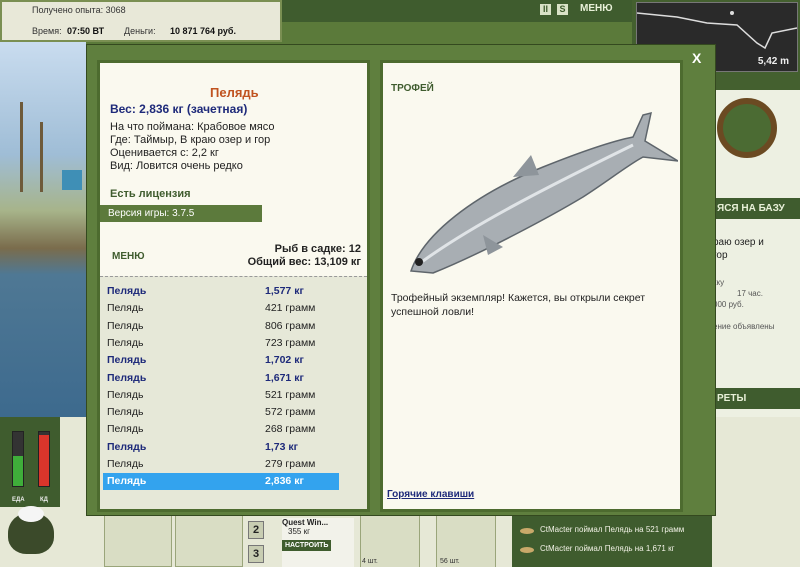  What do you see at coordinates (221, 343) in the screenshot?
I see `catch-row: Пелядь 723 грамм` at bounding box center [221, 343].